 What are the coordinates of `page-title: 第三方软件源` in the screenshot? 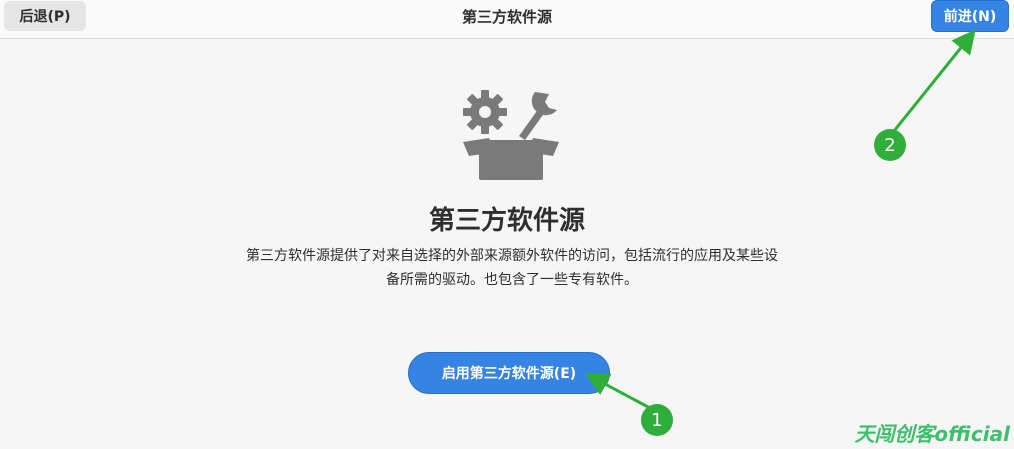 It's located at (506, 221).